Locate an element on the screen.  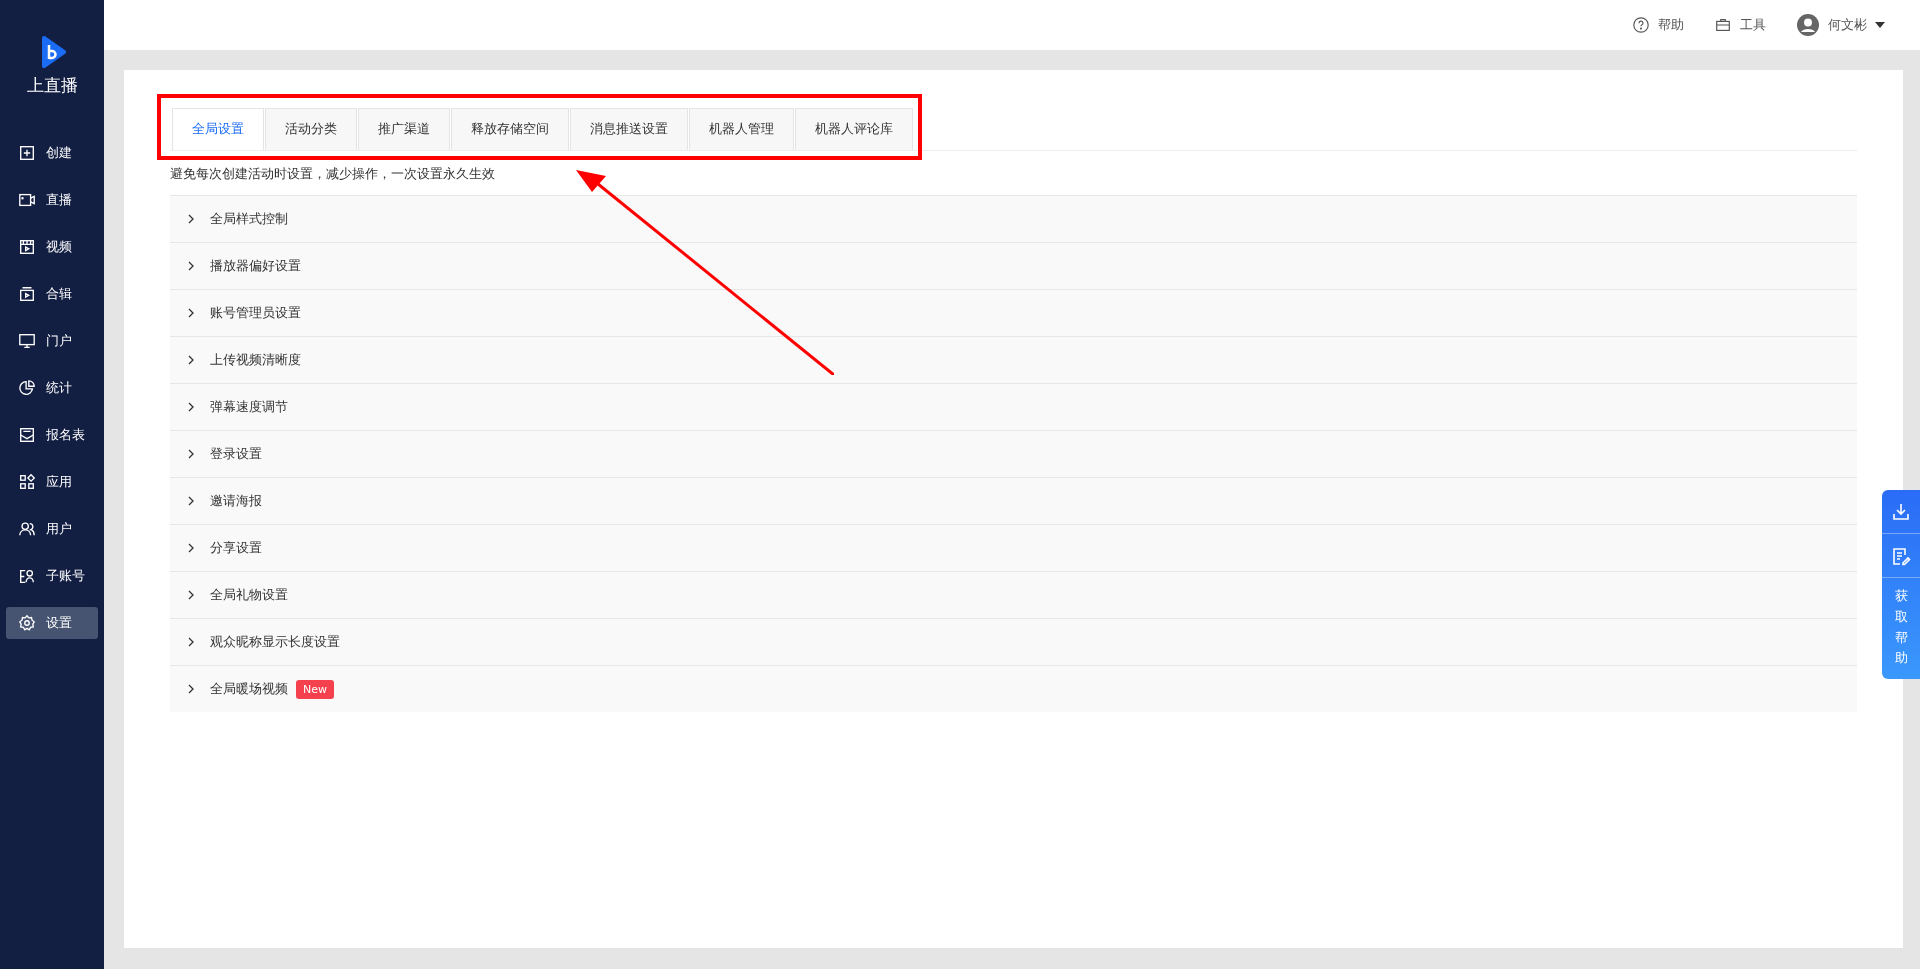
envelope-icon is located at coordinates (27, 435).